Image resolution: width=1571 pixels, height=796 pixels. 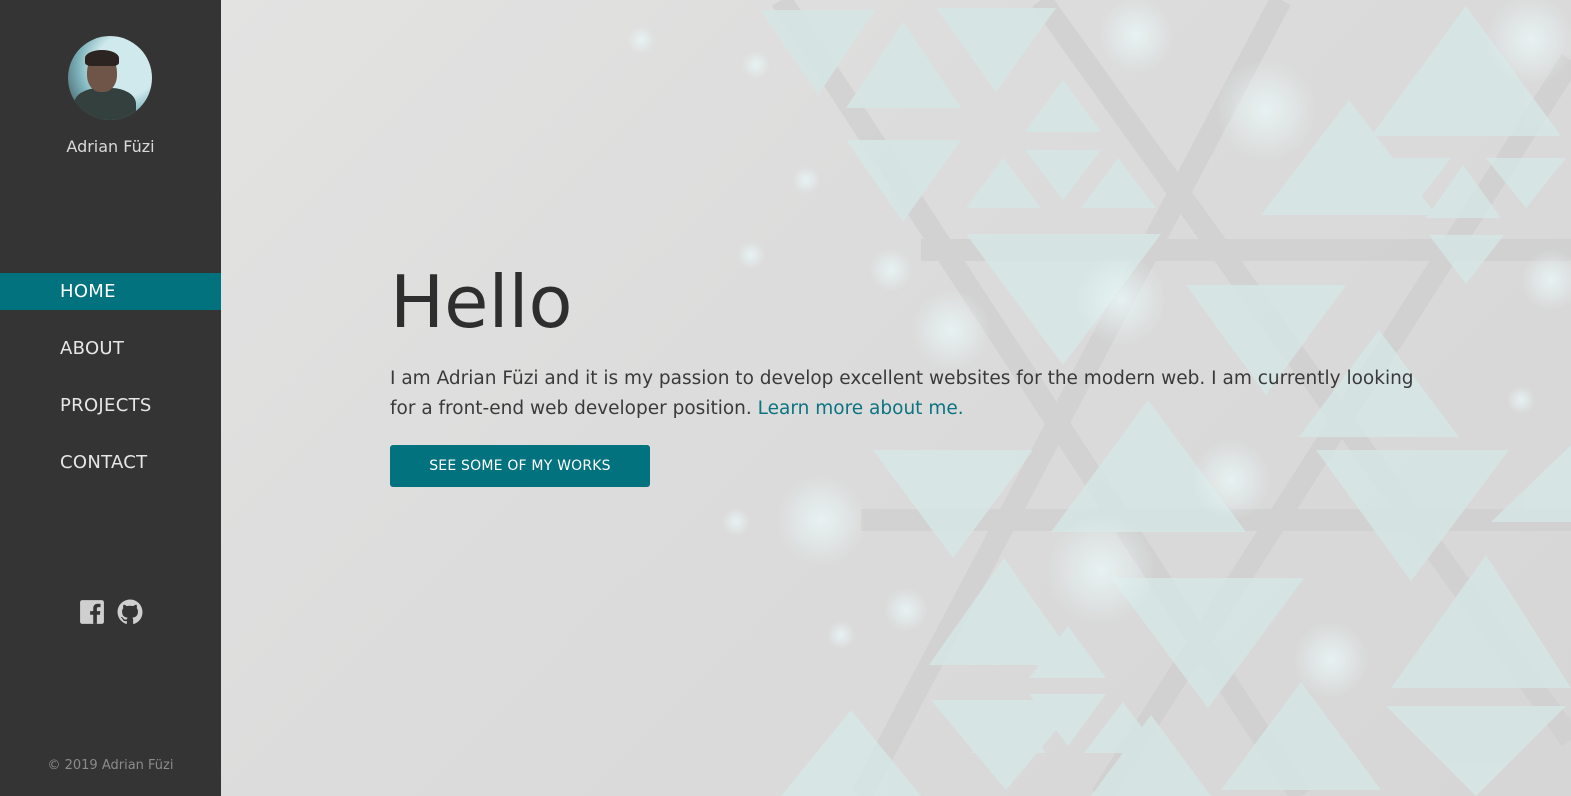 I want to click on learn-more-link: Learn more about me., so click(x=861, y=408).